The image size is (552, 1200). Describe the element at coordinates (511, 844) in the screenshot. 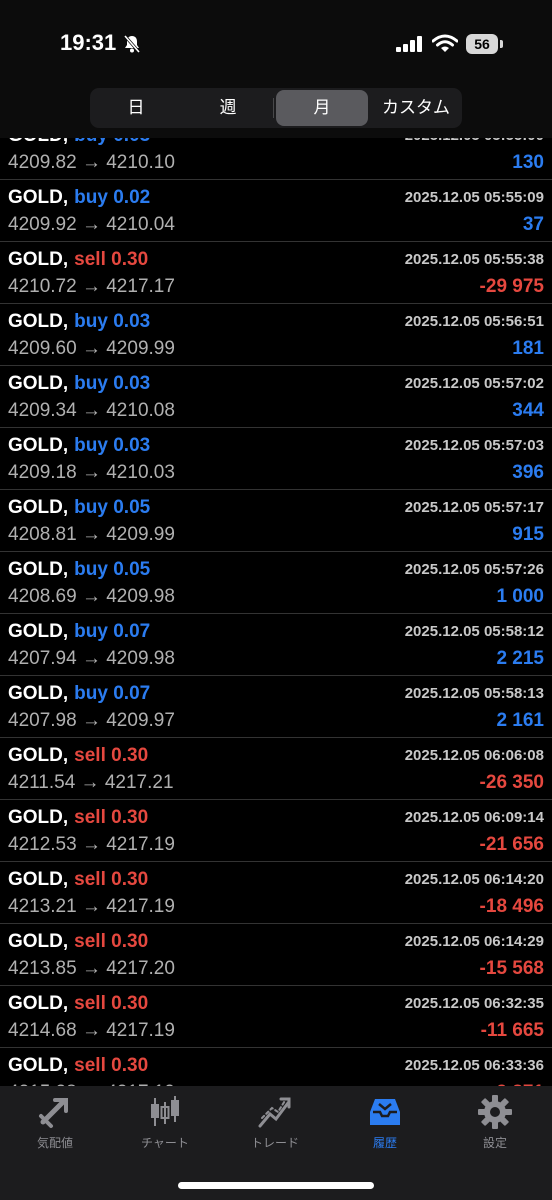

I see `trade-profit: -21 656` at that location.